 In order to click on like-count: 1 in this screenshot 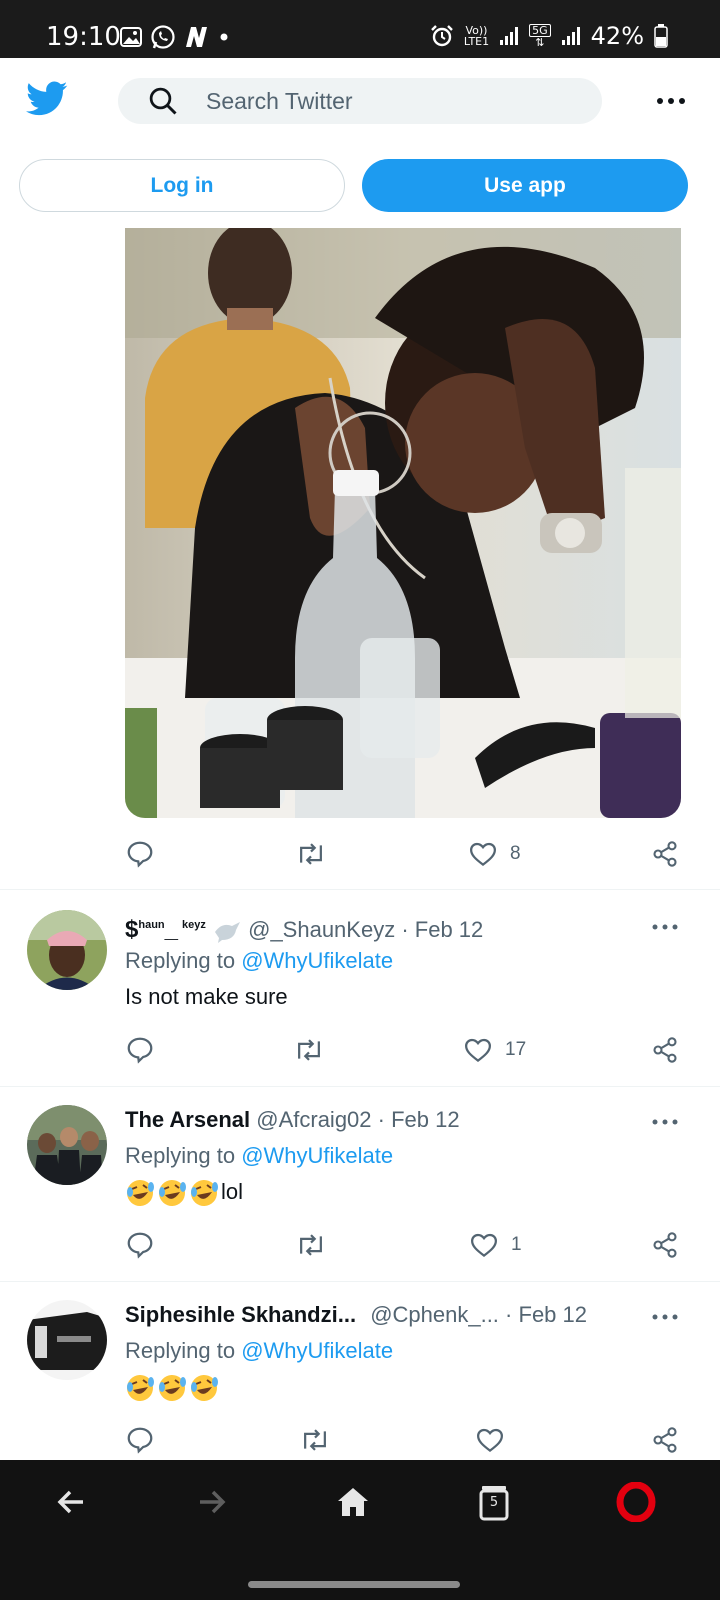, I will do `click(516, 1244)`.